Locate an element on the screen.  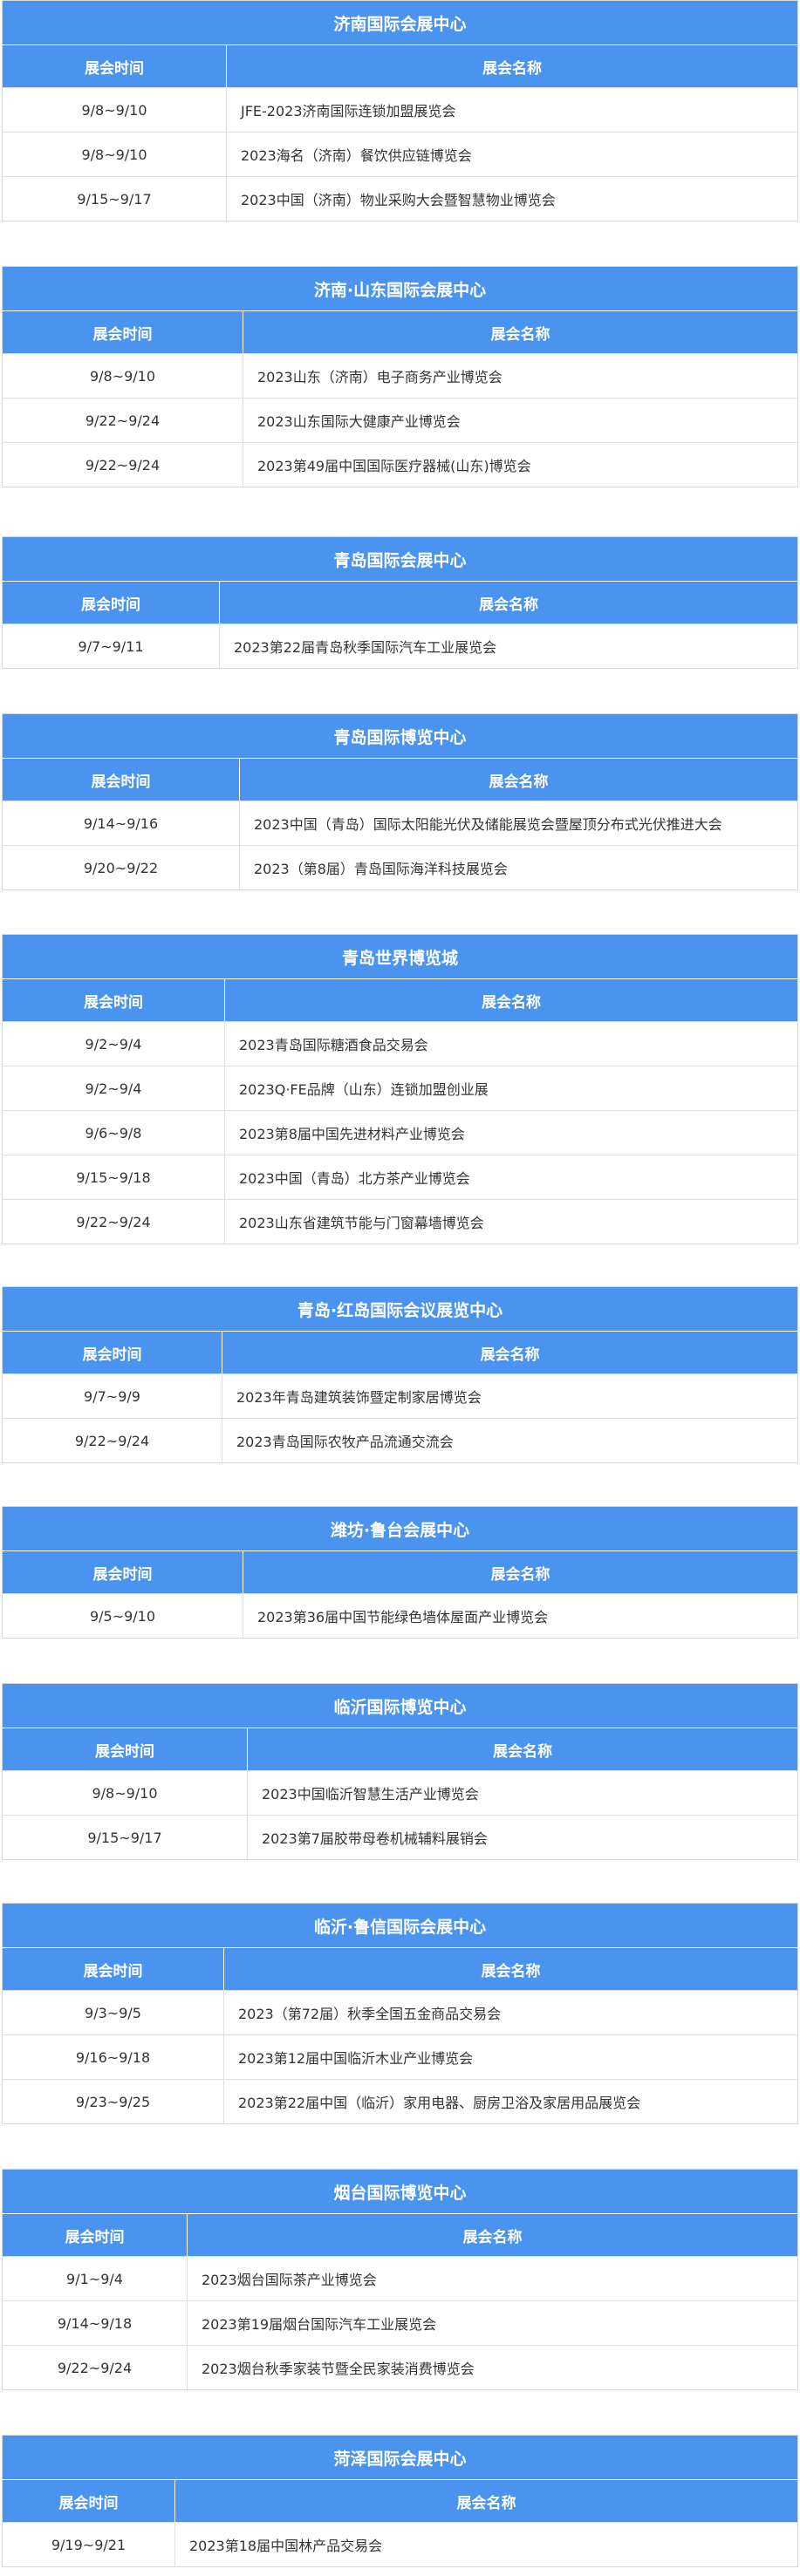
table-row: 9/8~9/10 2023中国临沂智慧生活产业博览会 is located at coordinates (400, 1793).